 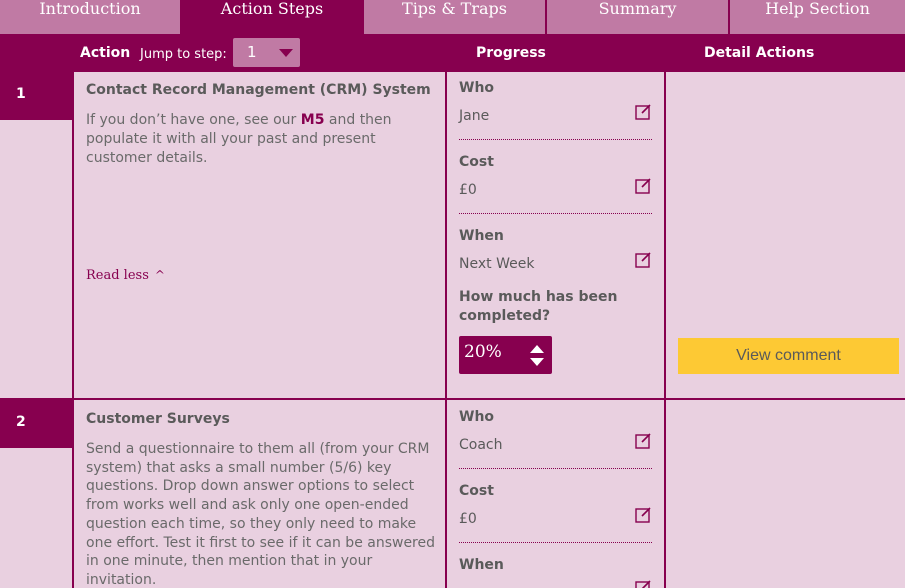 I want to click on tab-label: Introduction, so click(x=90, y=9).